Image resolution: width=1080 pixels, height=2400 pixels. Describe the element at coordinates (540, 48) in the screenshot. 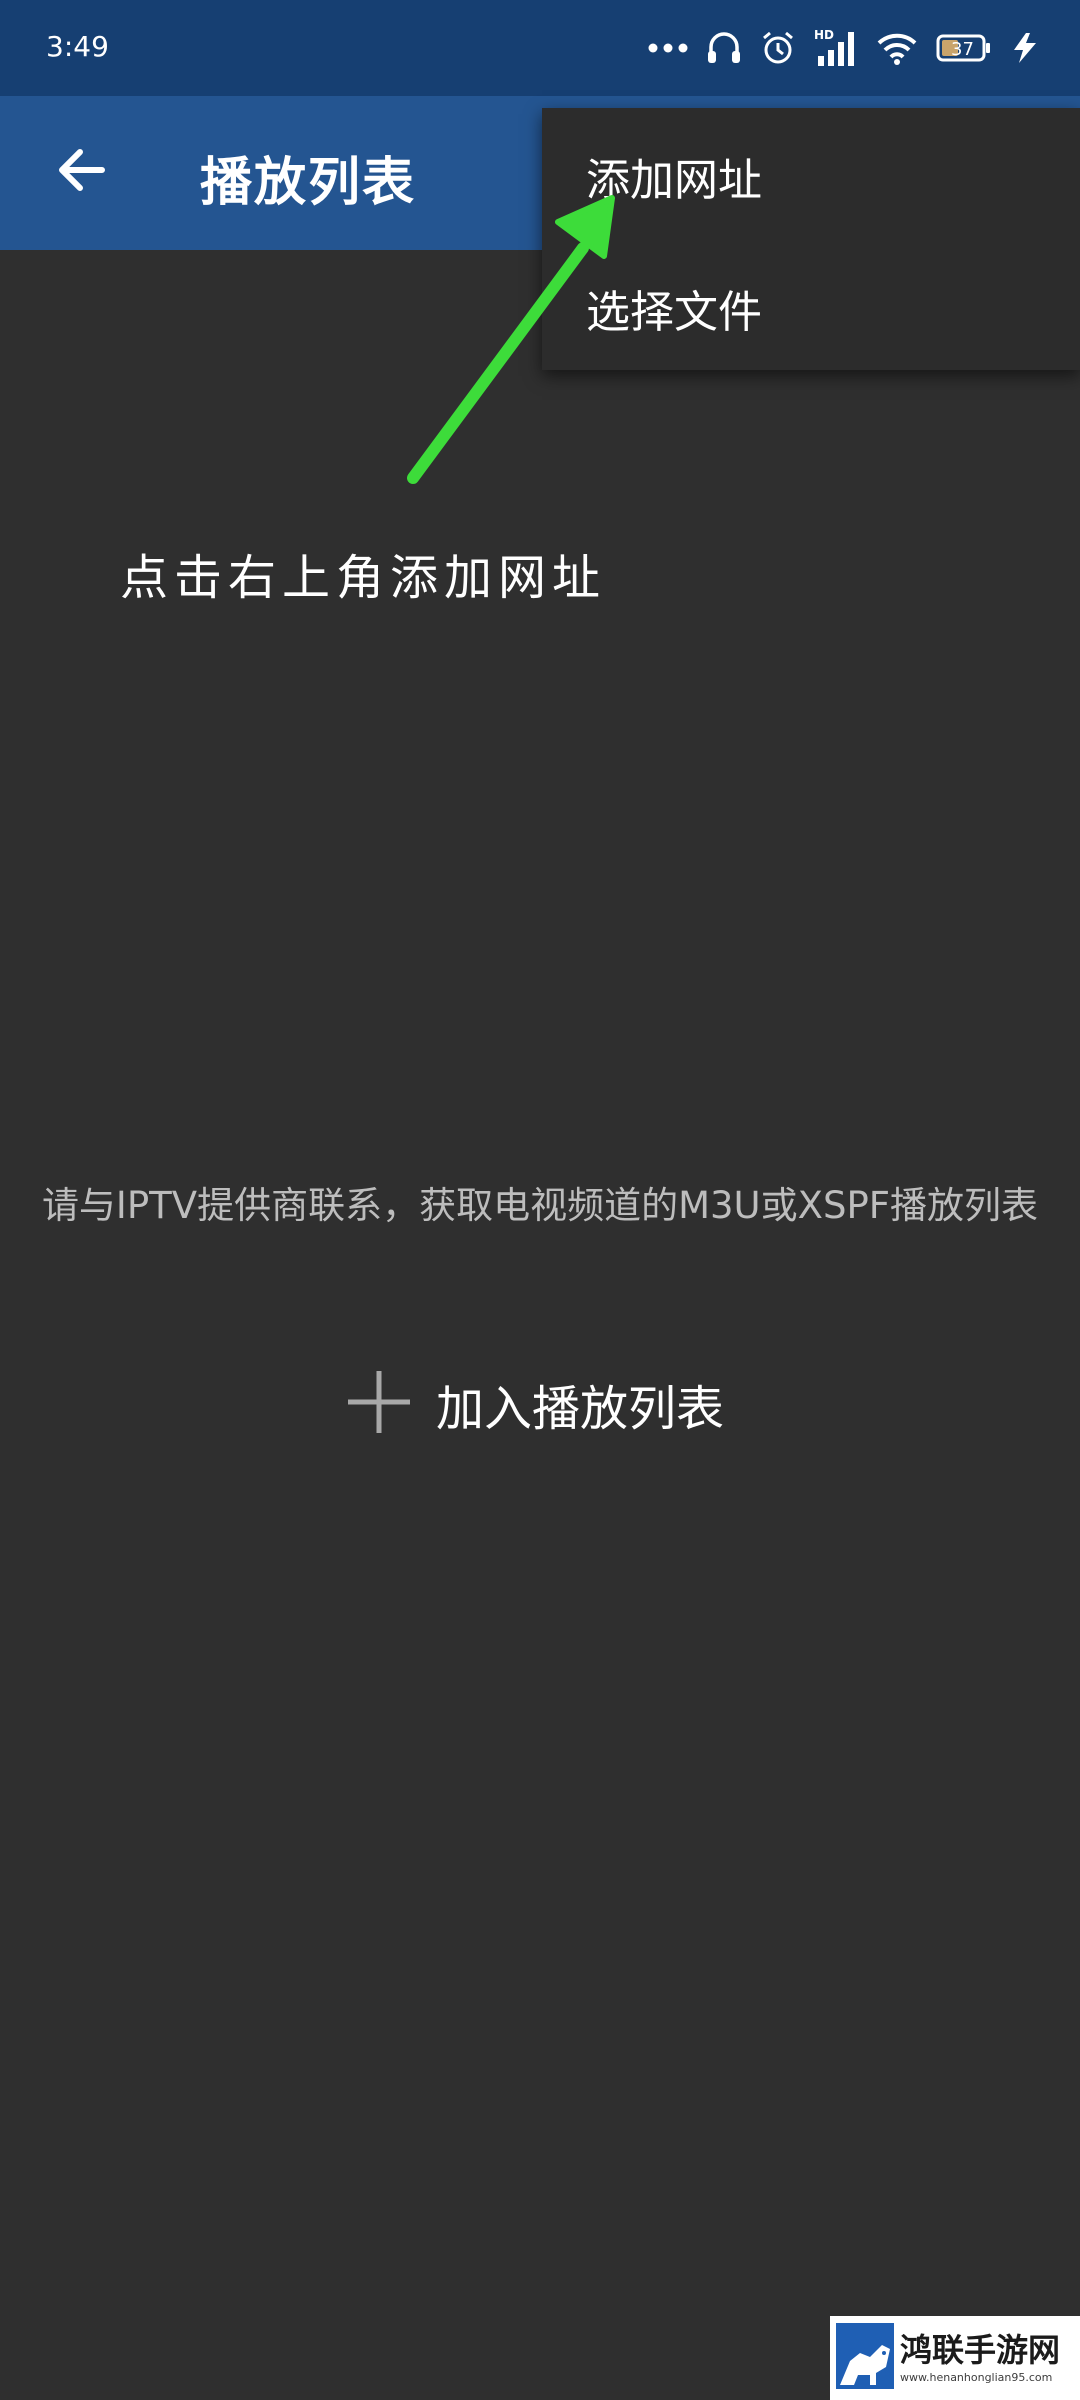

I see `status-bar: 3:49 HD 37` at that location.